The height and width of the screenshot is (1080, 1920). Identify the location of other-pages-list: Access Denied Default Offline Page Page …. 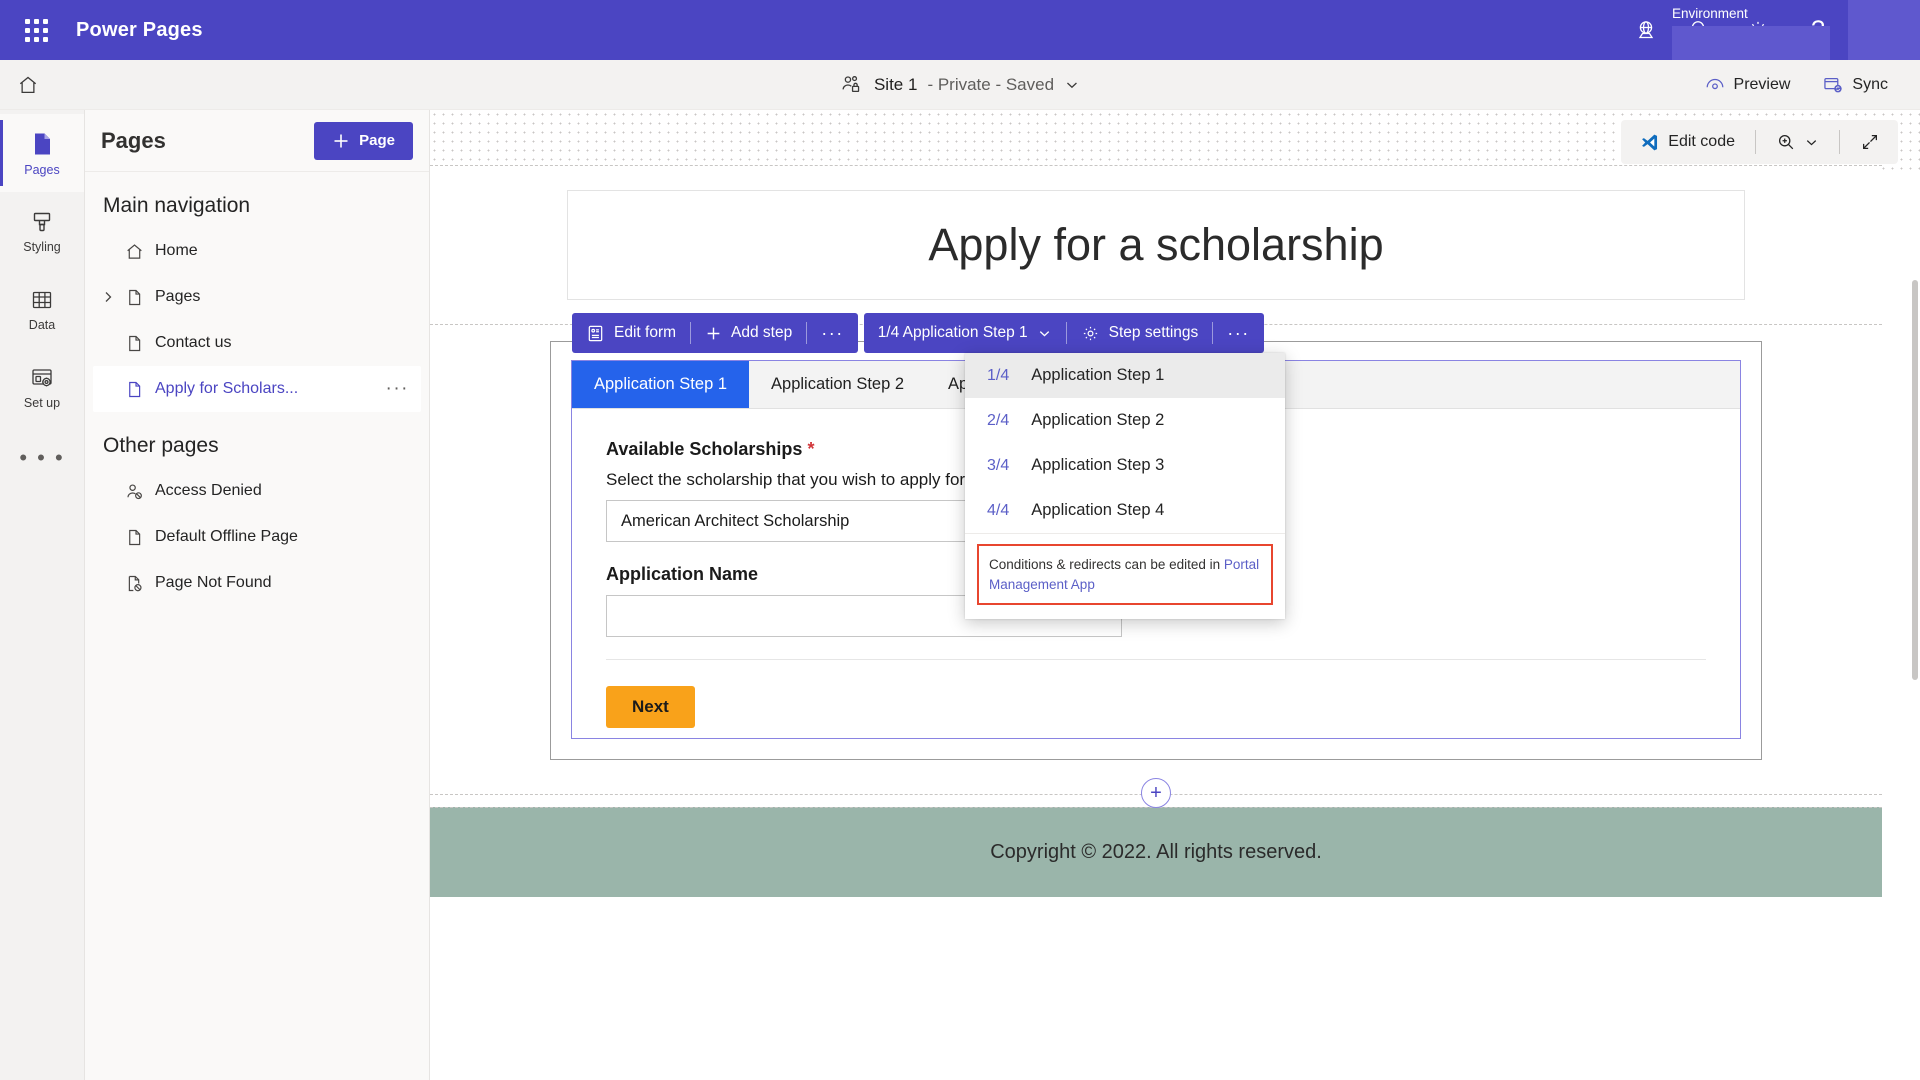
(257, 537).